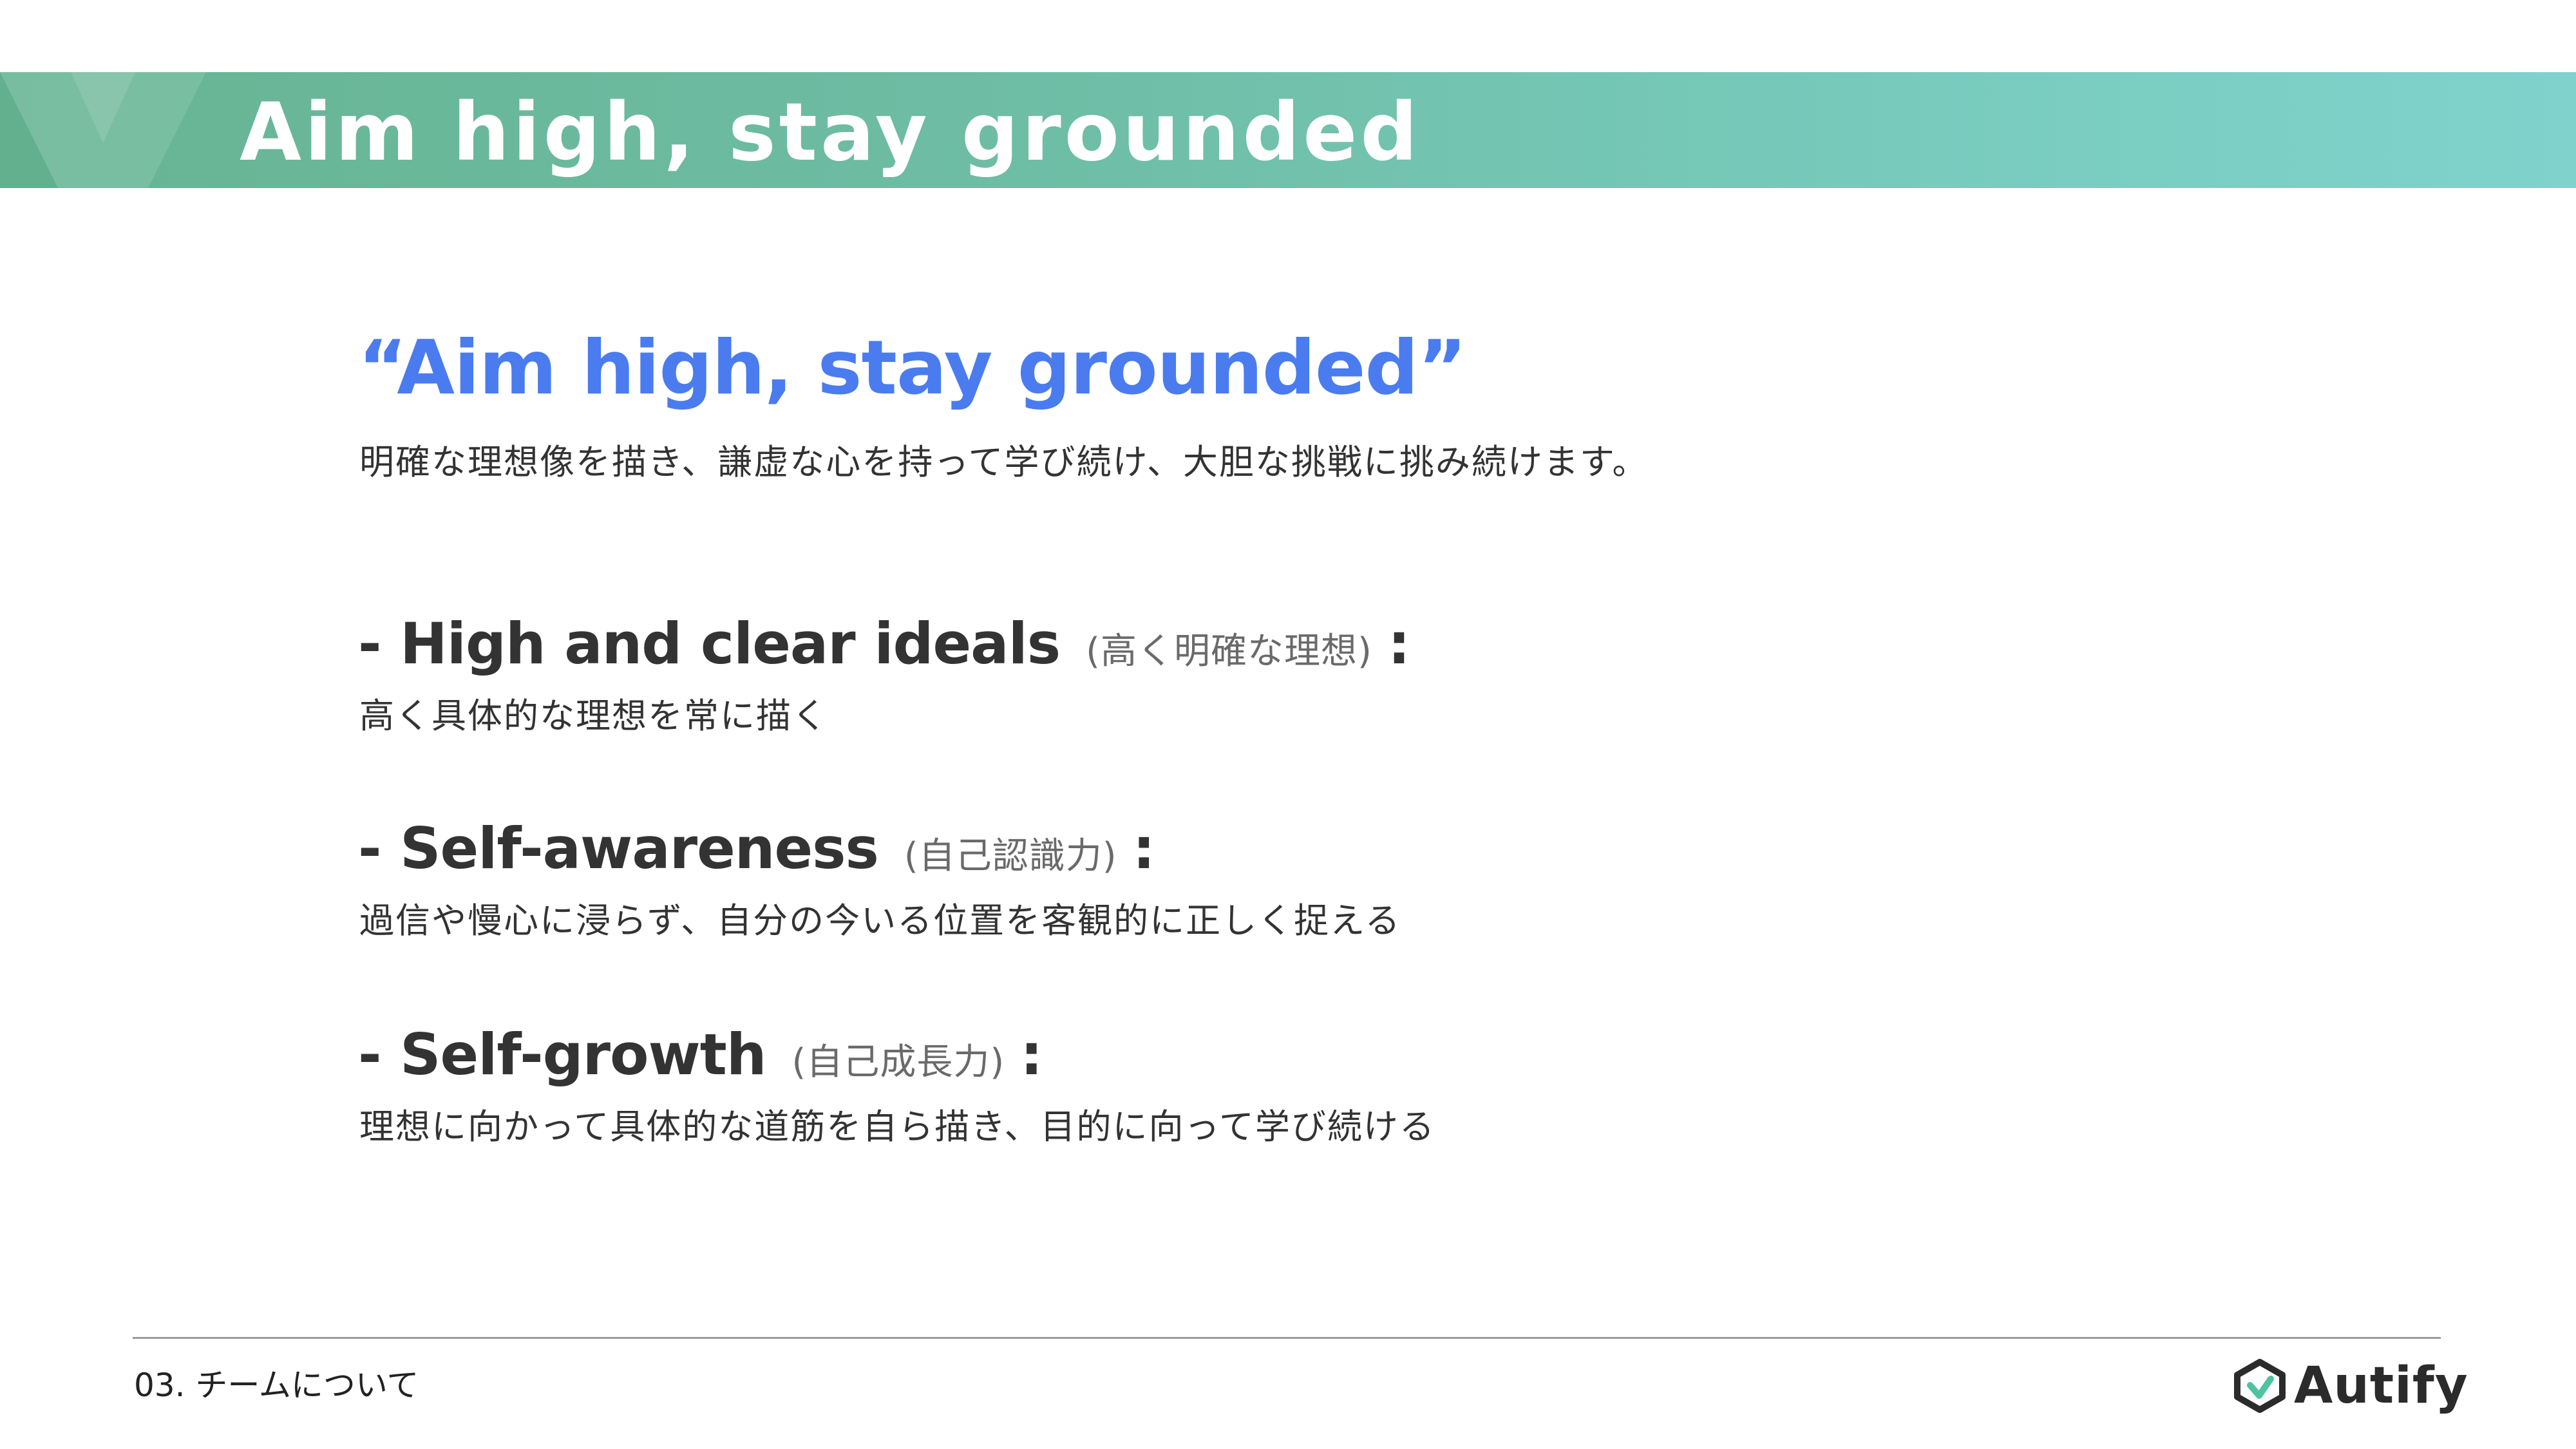 This screenshot has height=1449, width=2576. Describe the element at coordinates (897, 1126) in the screenshot. I see `item-description-self-growth: 理想に向かって具体的な道筋を自ら描き、目的に向って学び続ける` at that location.